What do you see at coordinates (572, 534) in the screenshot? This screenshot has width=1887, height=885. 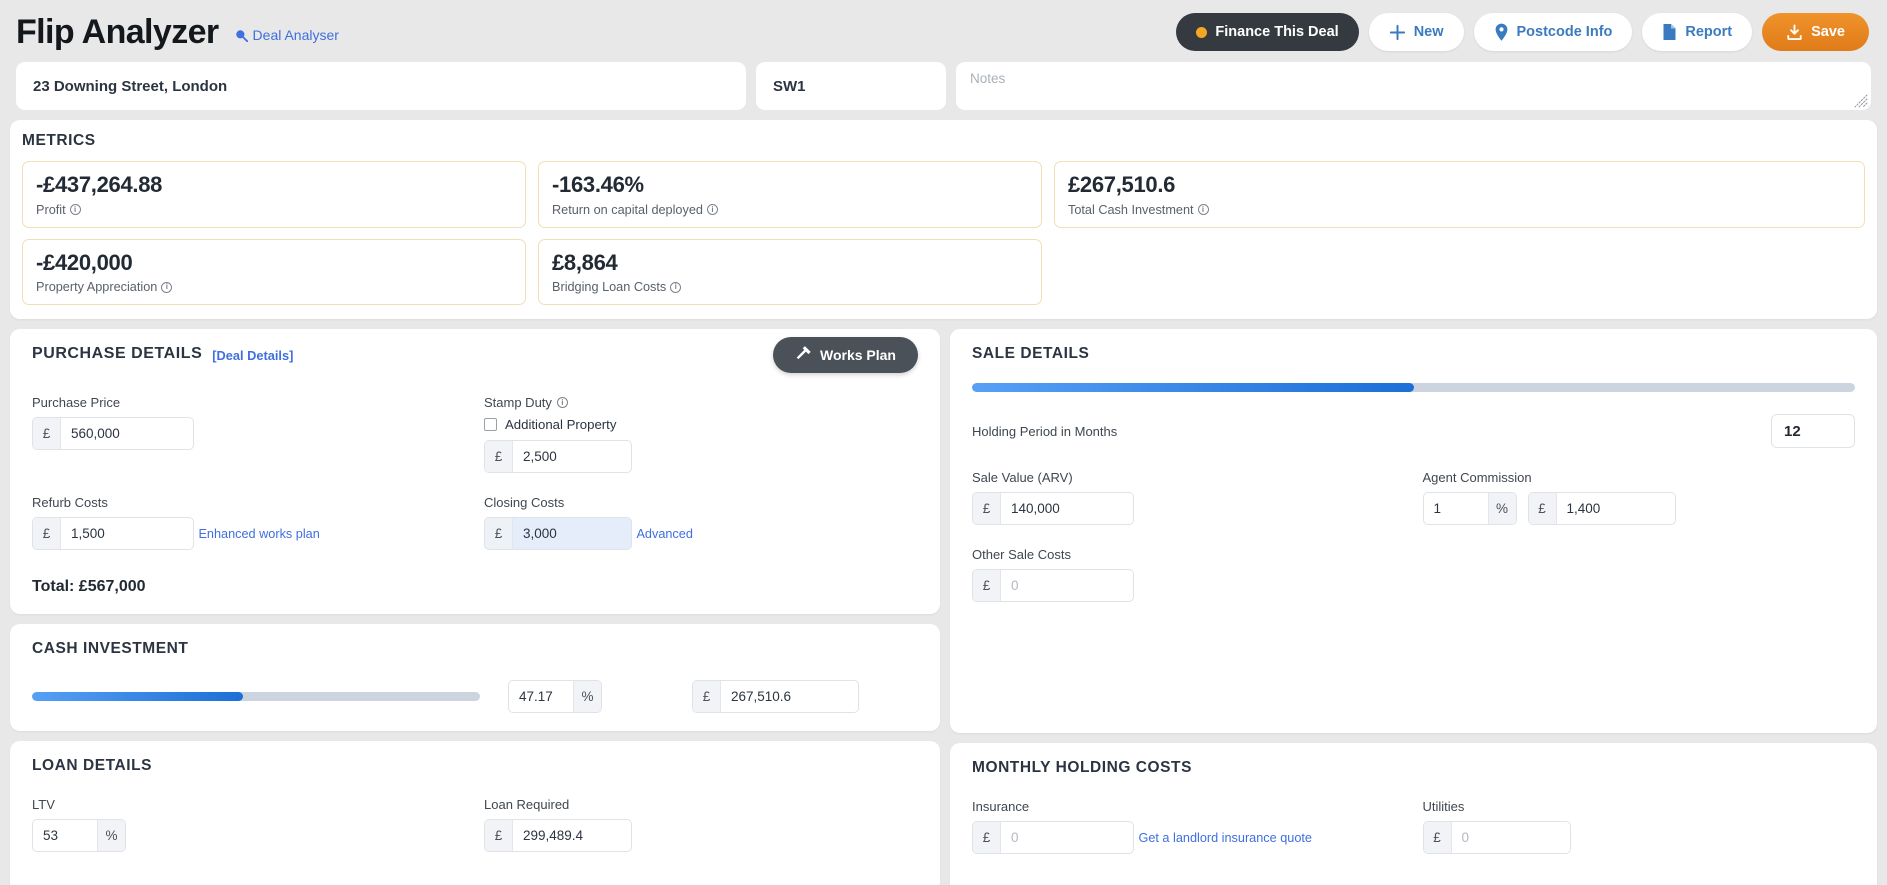 I see `closing-costs-value: 3,000` at bounding box center [572, 534].